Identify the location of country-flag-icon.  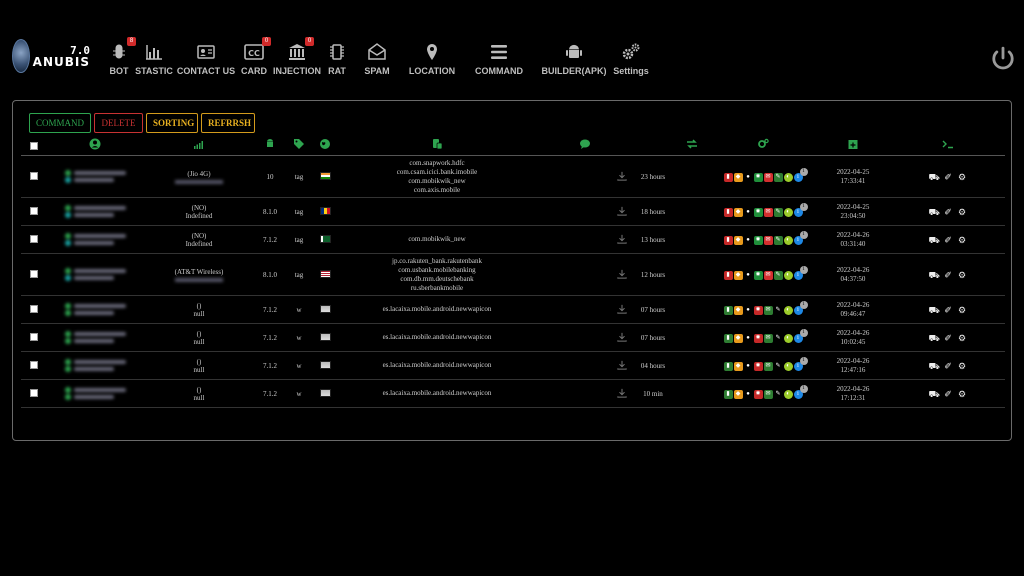
(325, 238).